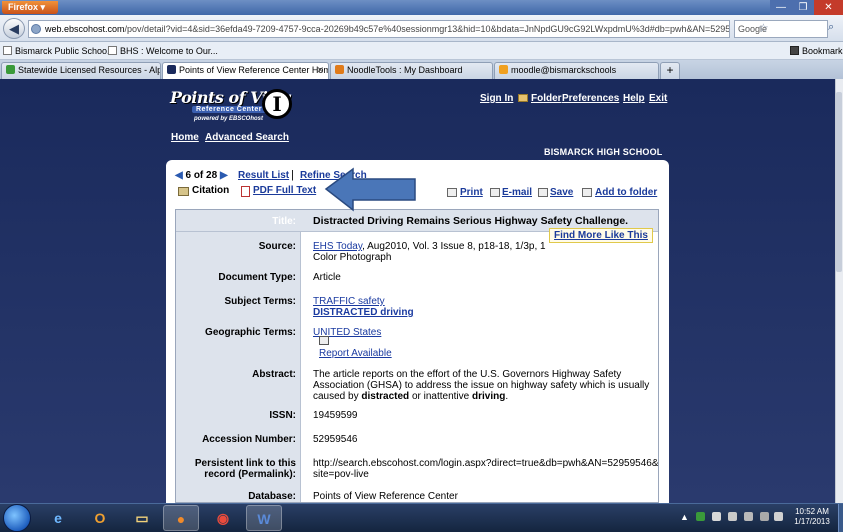 The height and width of the screenshot is (532, 843). What do you see at coordinates (700, 516) in the screenshot?
I see `tray-app-icon` at bounding box center [700, 516].